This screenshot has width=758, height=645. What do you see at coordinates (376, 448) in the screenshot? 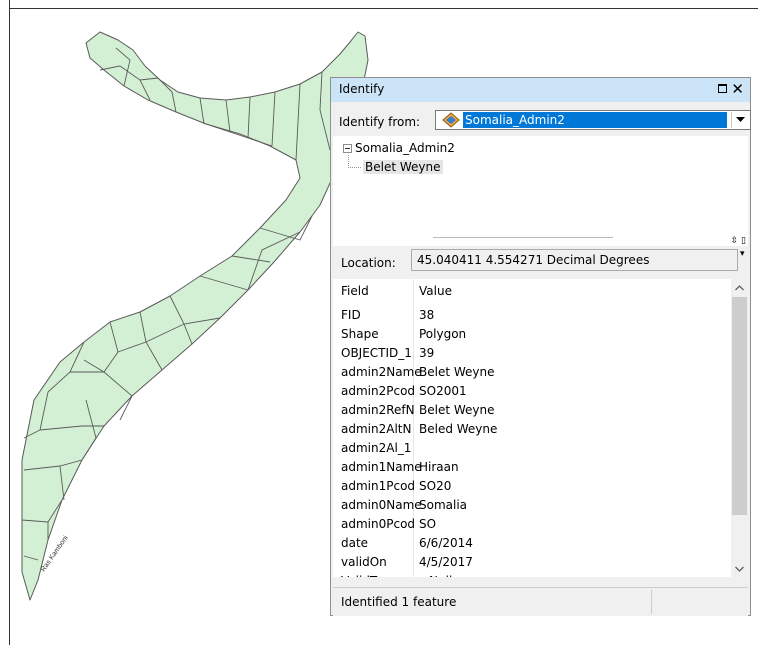
I see `field-name: admin2Al_1` at bounding box center [376, 448].